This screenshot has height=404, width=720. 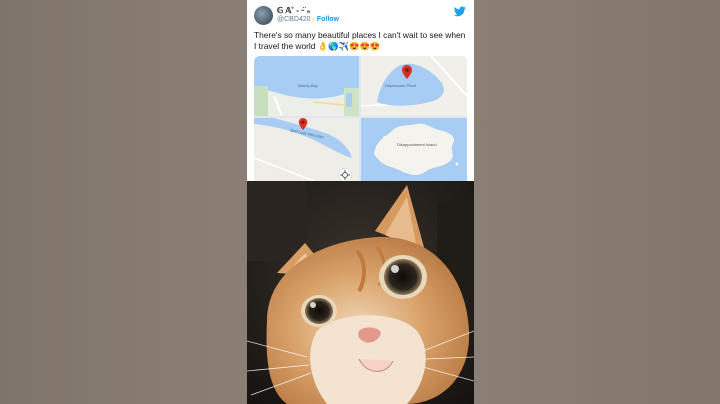 I want to click on avatar, so click(x=263, y=15).